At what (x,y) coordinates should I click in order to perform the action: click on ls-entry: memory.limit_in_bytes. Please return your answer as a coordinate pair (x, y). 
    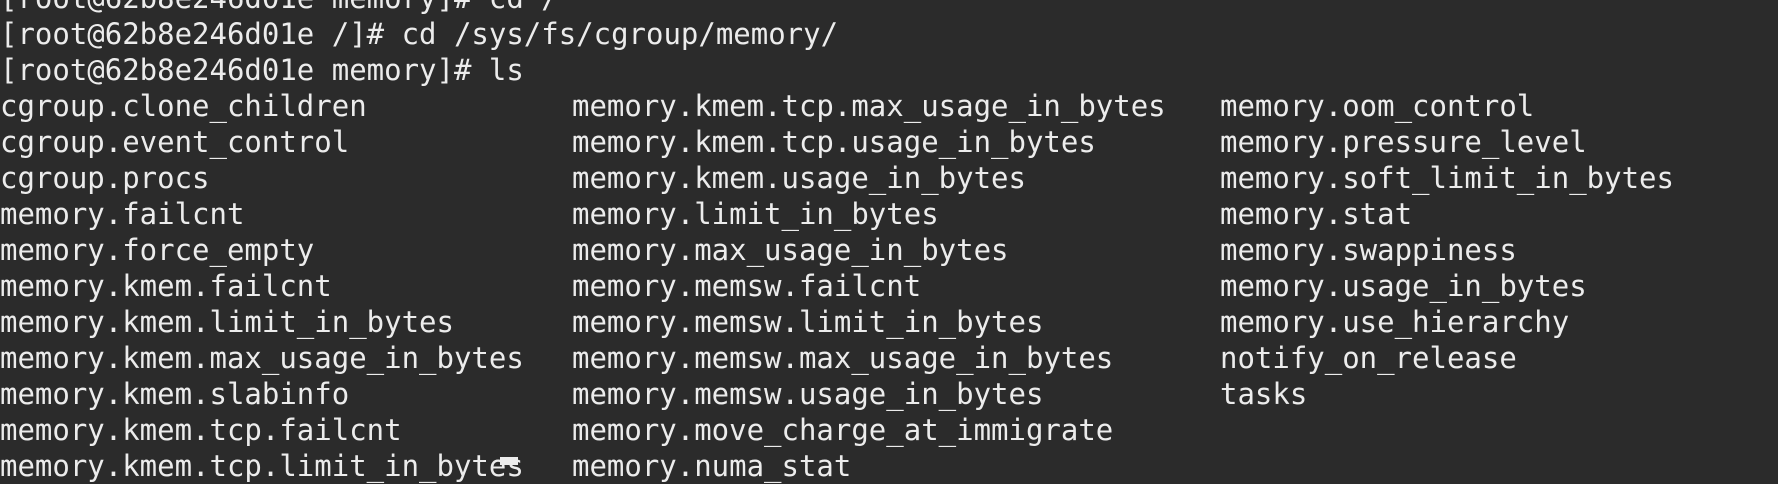
    Looking at the image, I should click on (755, 214).